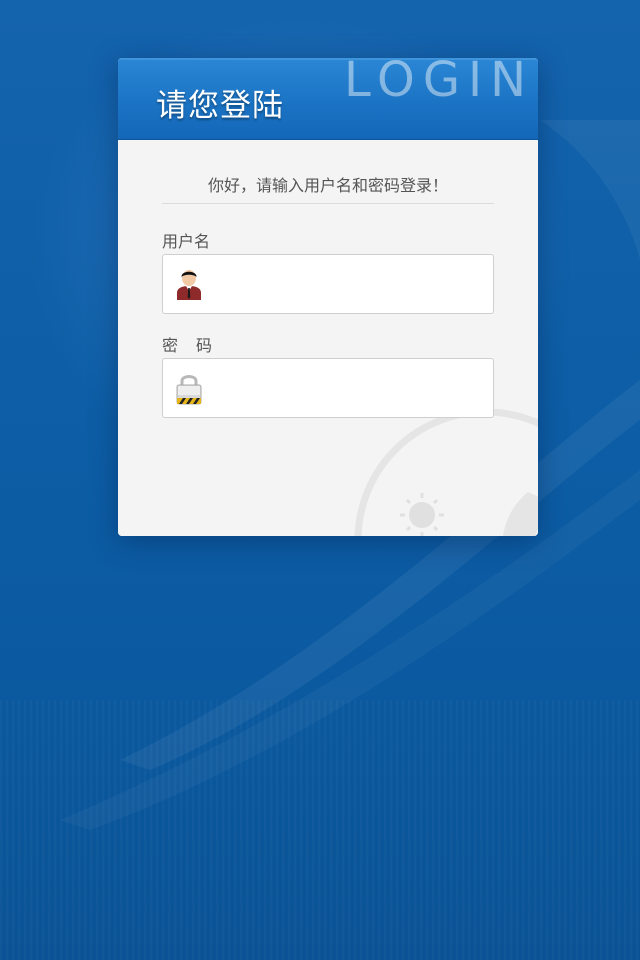  What do you see at coordinates (220, 106) in the screenshot?
I see `page-title: 请您登陆` at bounding box center [220, 106].